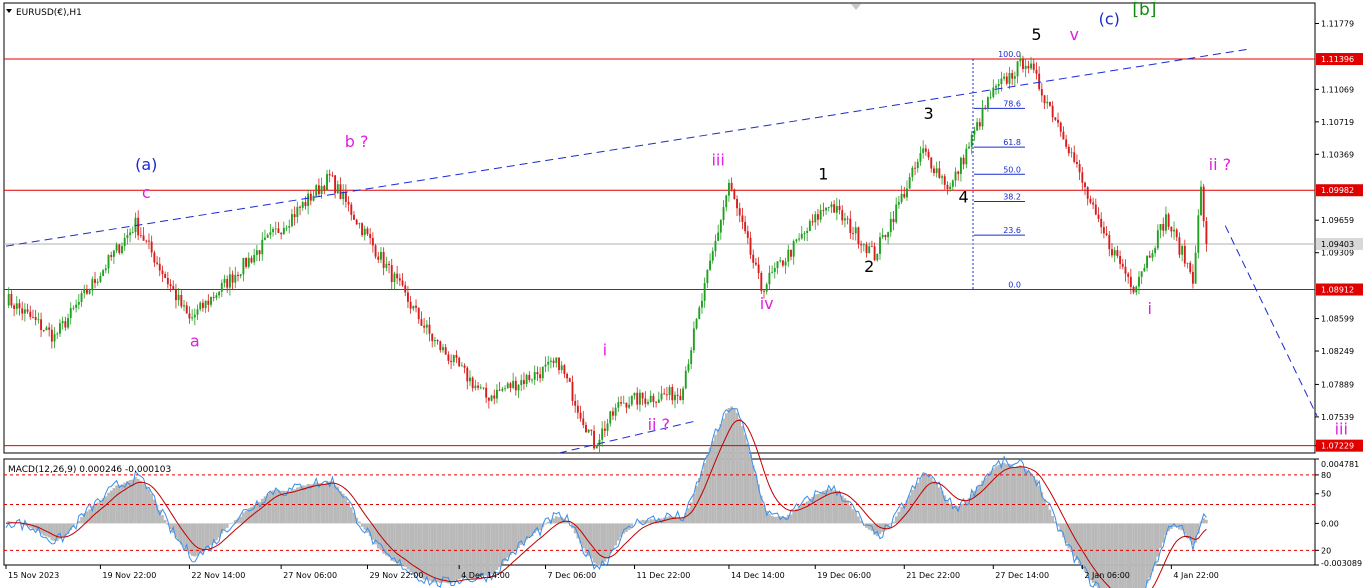  Describe the element at coordinates (1326, 494) in the screenshot. I see `macd-tick-label: 50` at that location.